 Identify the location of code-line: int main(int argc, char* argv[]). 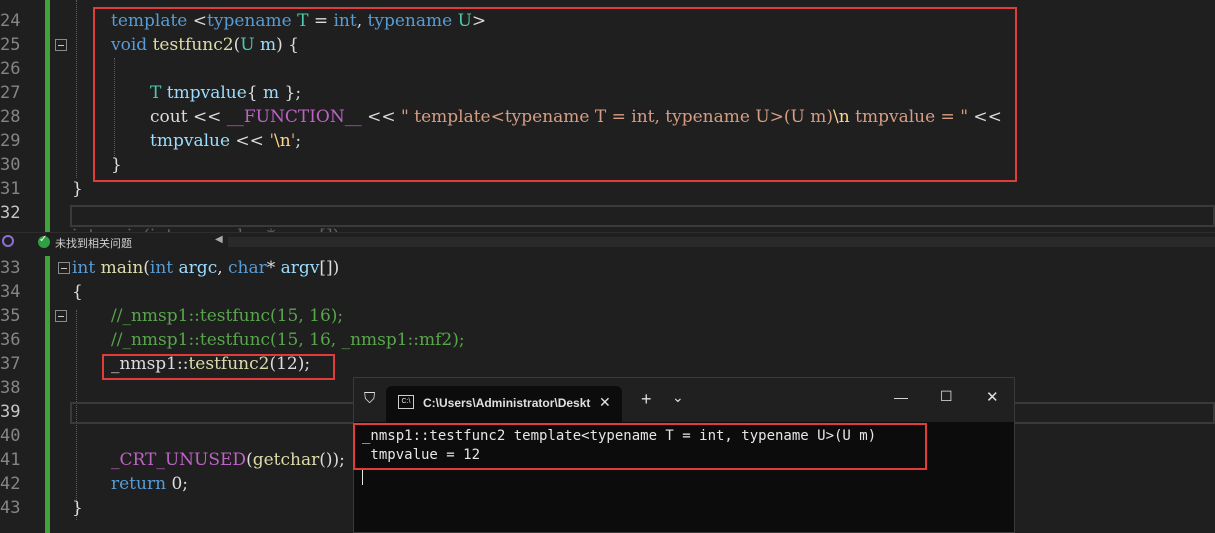
(205, 268).